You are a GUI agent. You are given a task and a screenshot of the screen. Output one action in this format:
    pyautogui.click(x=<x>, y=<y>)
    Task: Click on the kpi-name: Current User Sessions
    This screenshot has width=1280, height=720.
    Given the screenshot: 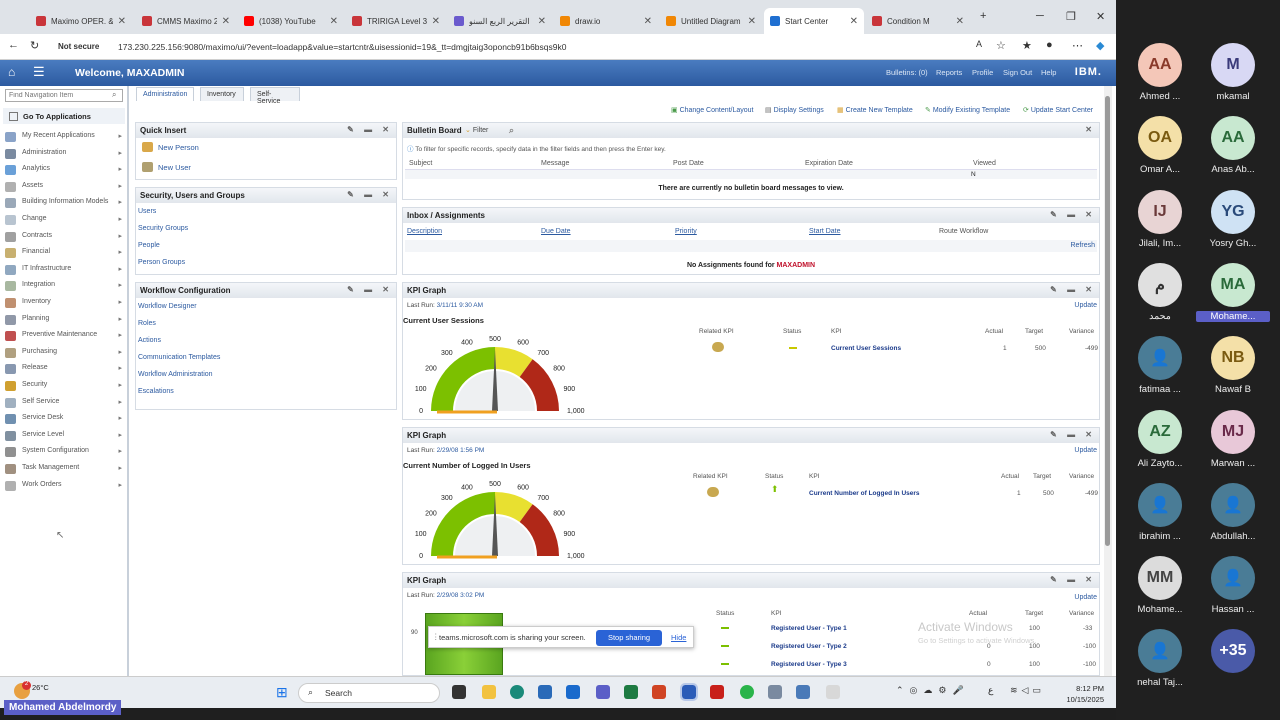 What is the action you would take?
    pyautogui.click(x=866, y=348)
    